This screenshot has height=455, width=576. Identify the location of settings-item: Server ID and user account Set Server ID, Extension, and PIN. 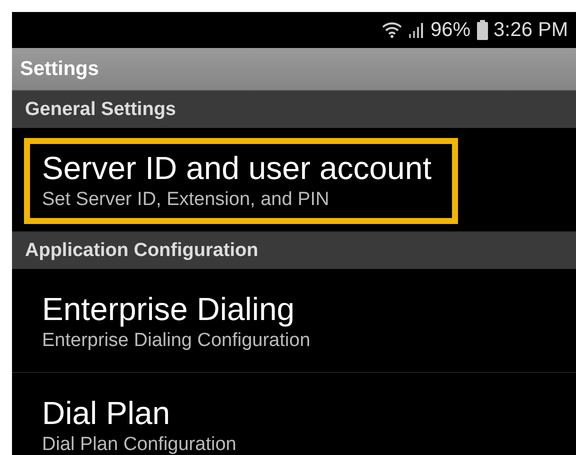
(241, 181).